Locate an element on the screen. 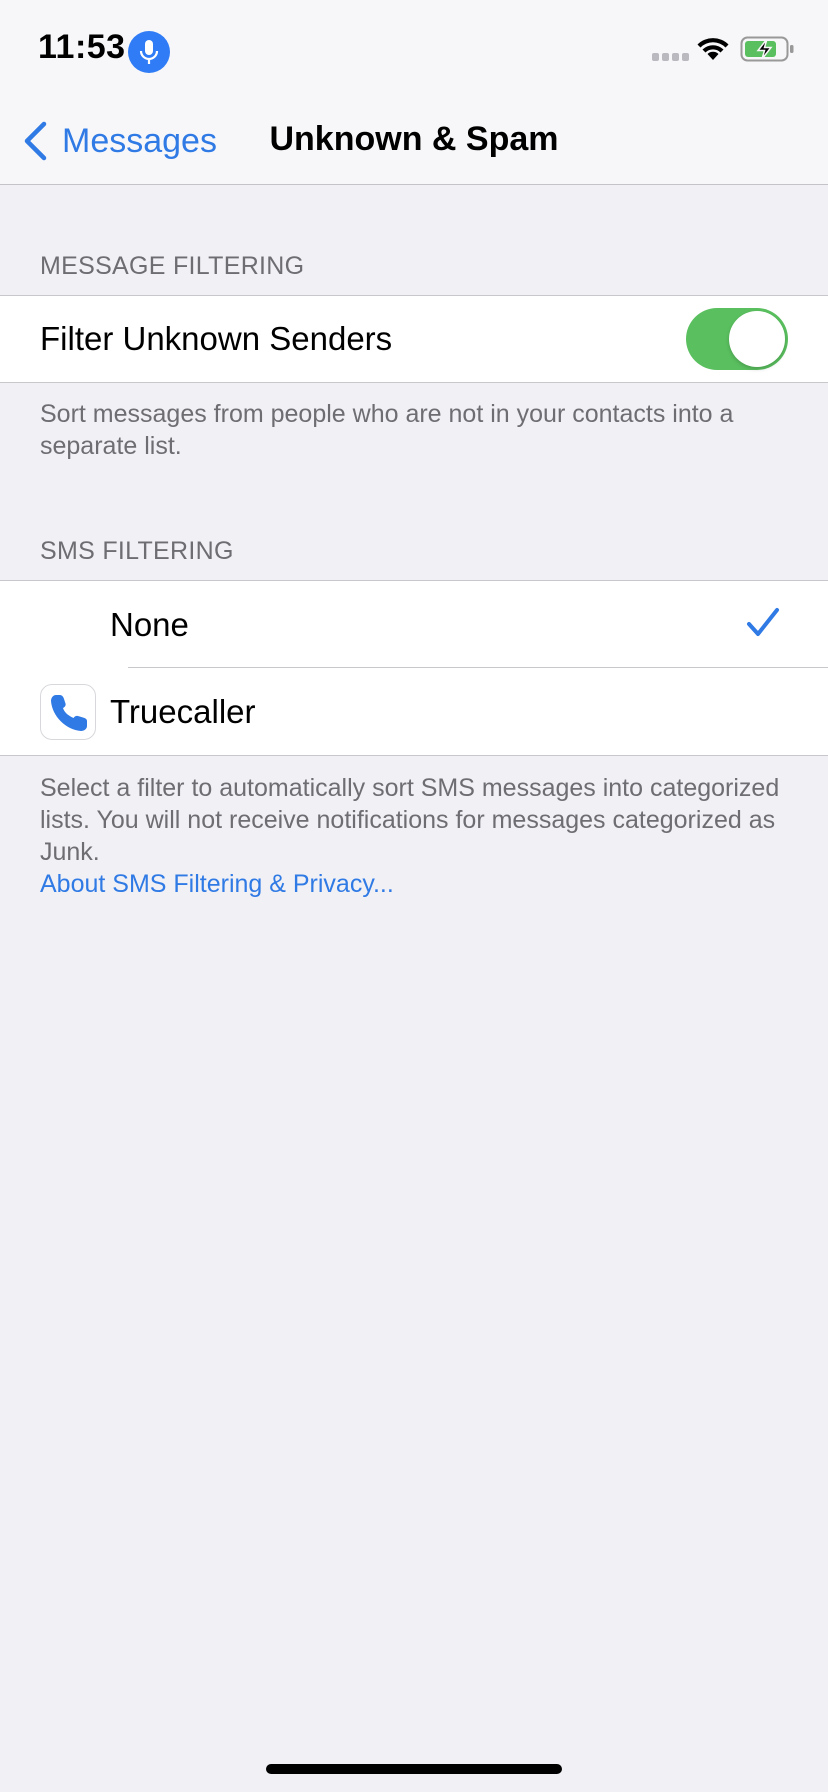 This screenshot has width=828, height=1792. navigation-bar: Unknown & Spam Messages is located at coordinates (414, 142).